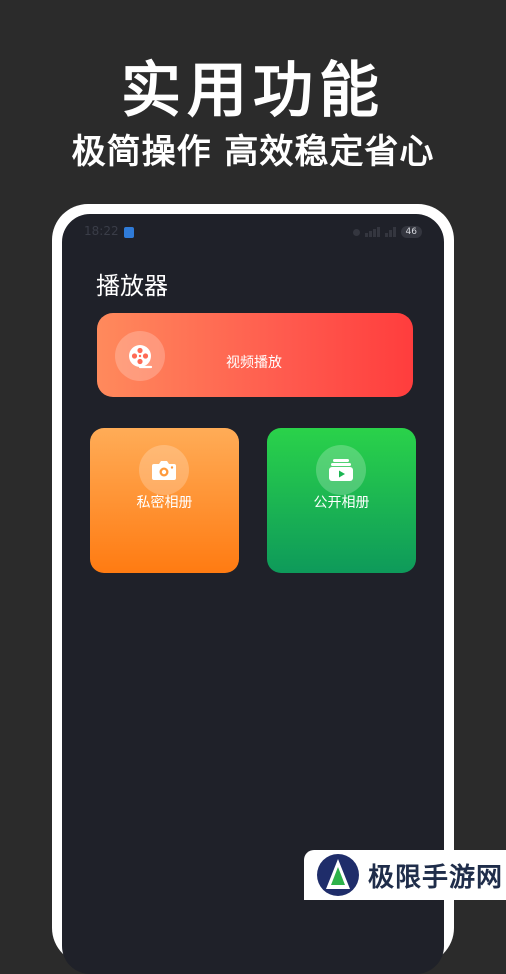 The width and height of the screenshot is (506, 974). What do you see at coordinates (341, 503) in the screenshot?
I see `public-album-label: 公开相册` at bounding box center [341, 503].